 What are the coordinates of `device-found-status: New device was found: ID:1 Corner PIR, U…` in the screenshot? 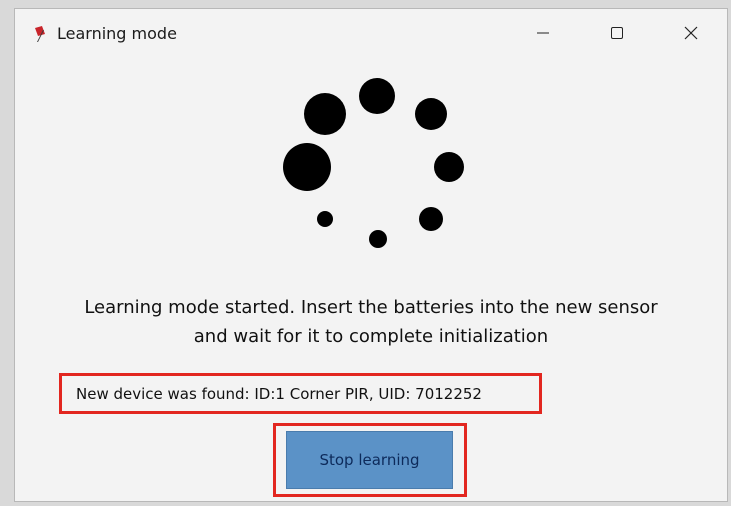 It's located at (300, 393).